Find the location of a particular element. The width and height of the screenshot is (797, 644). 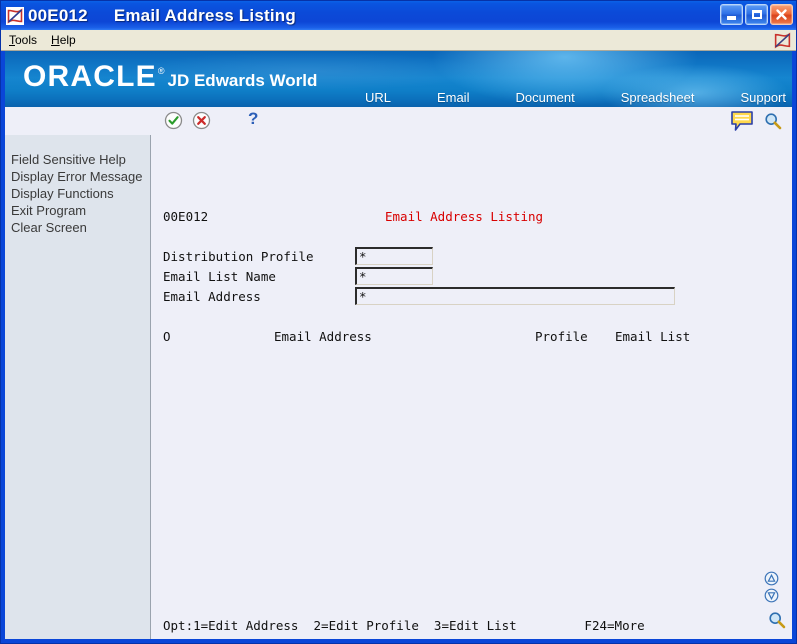

grid-scroll-controls is located at coordinates (775, 588).